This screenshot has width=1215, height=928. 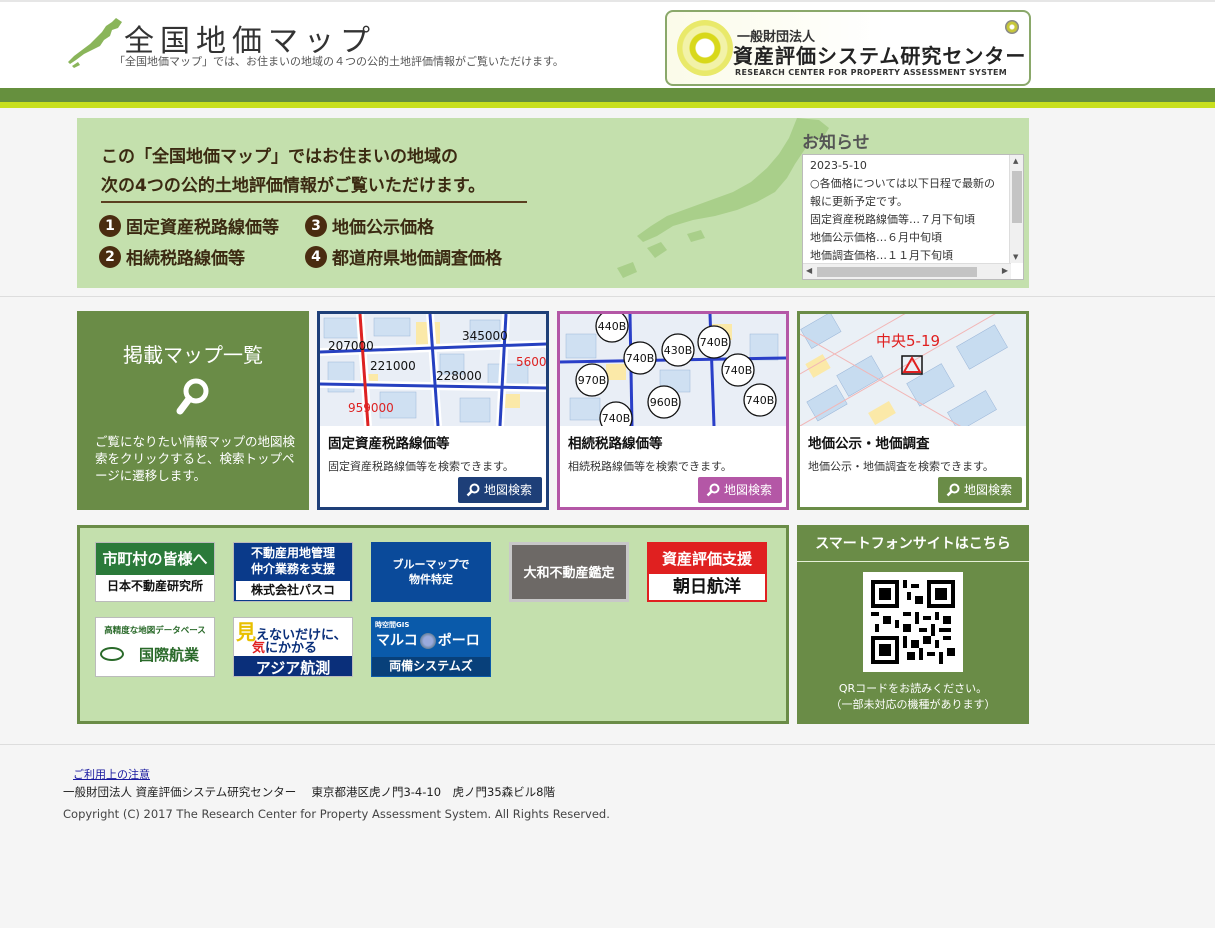 What do you see at coordinates (908, 341) in the screenshot?
I see `public-map-label: 中央5-19` at bounding box center [908, 341].